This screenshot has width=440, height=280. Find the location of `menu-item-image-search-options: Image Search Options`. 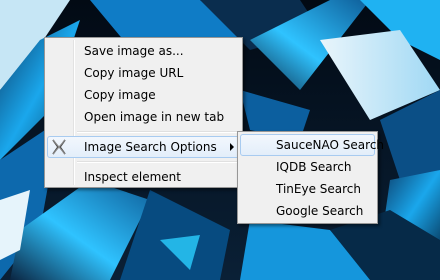

menu-item-image-search-options: Image Search Options is located at coordinates (143, 147).